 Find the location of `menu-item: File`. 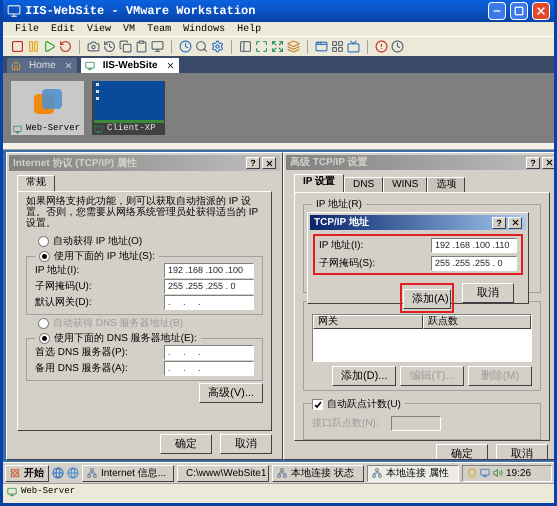

menu-item: File is located at coordinates (27, 29).